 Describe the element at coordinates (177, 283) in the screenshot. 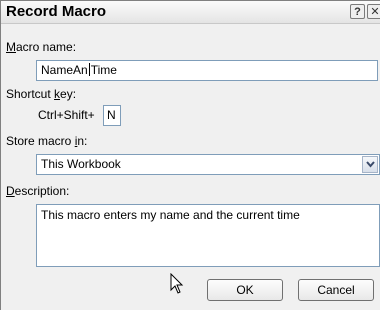

I see `mouse-pointer-icon` at that location.